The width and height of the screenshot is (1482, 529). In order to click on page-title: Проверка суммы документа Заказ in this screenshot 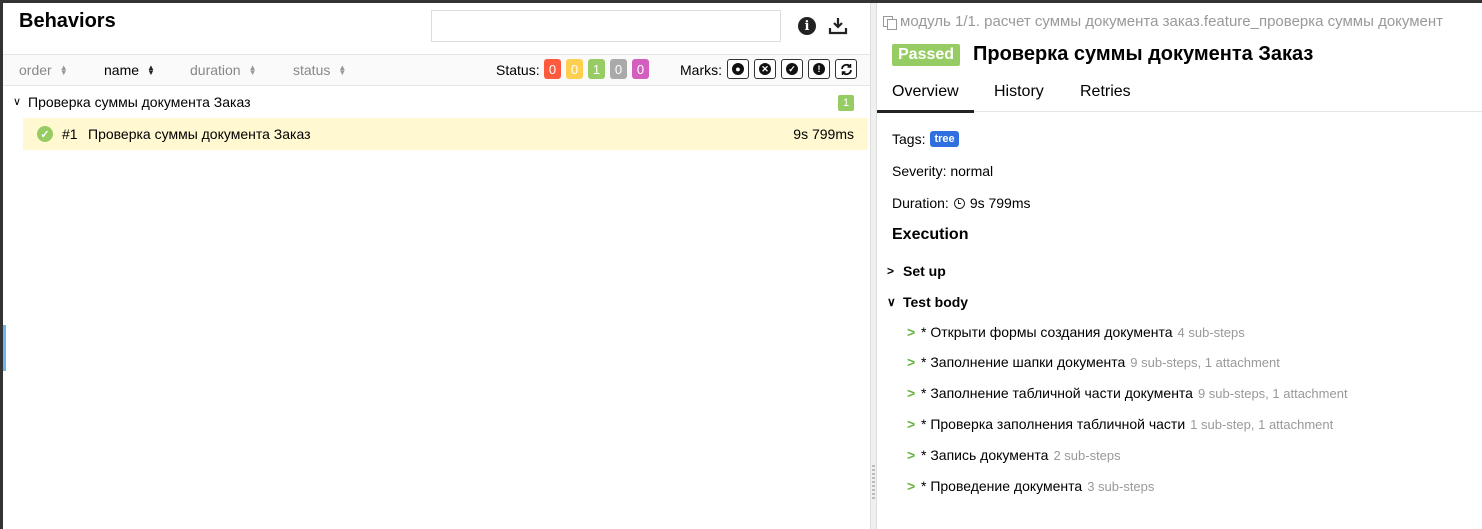, I will do `click(1143, 54)`.